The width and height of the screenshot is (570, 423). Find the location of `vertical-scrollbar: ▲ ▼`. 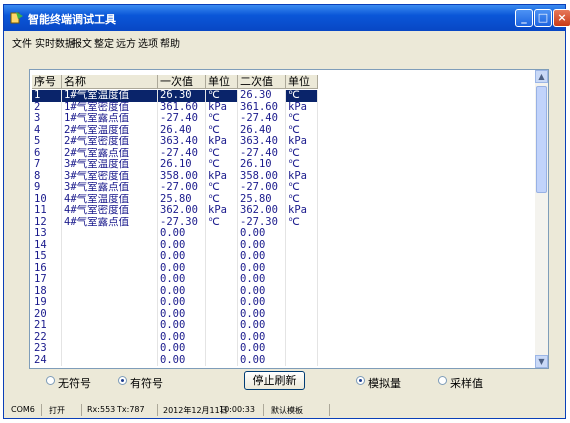

vertical-scrollbar: ▲ ▼ is located at coordinates (541, 219).